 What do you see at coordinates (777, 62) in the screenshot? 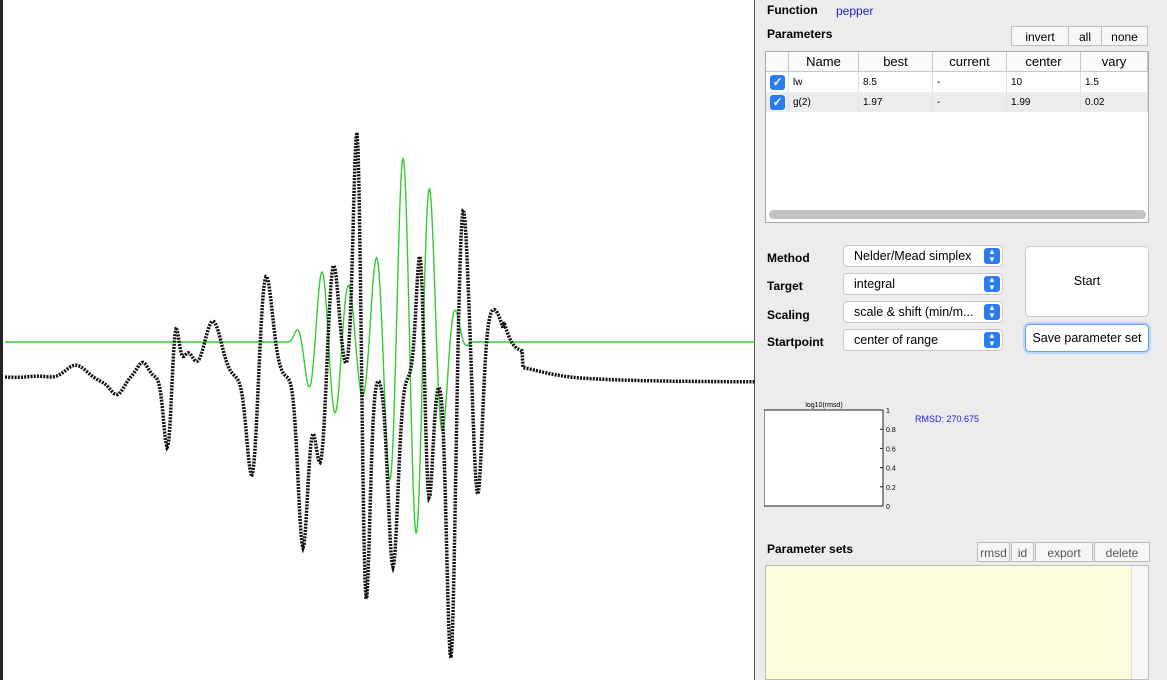
I see `column-header-check` at bounding box center [777, 62].